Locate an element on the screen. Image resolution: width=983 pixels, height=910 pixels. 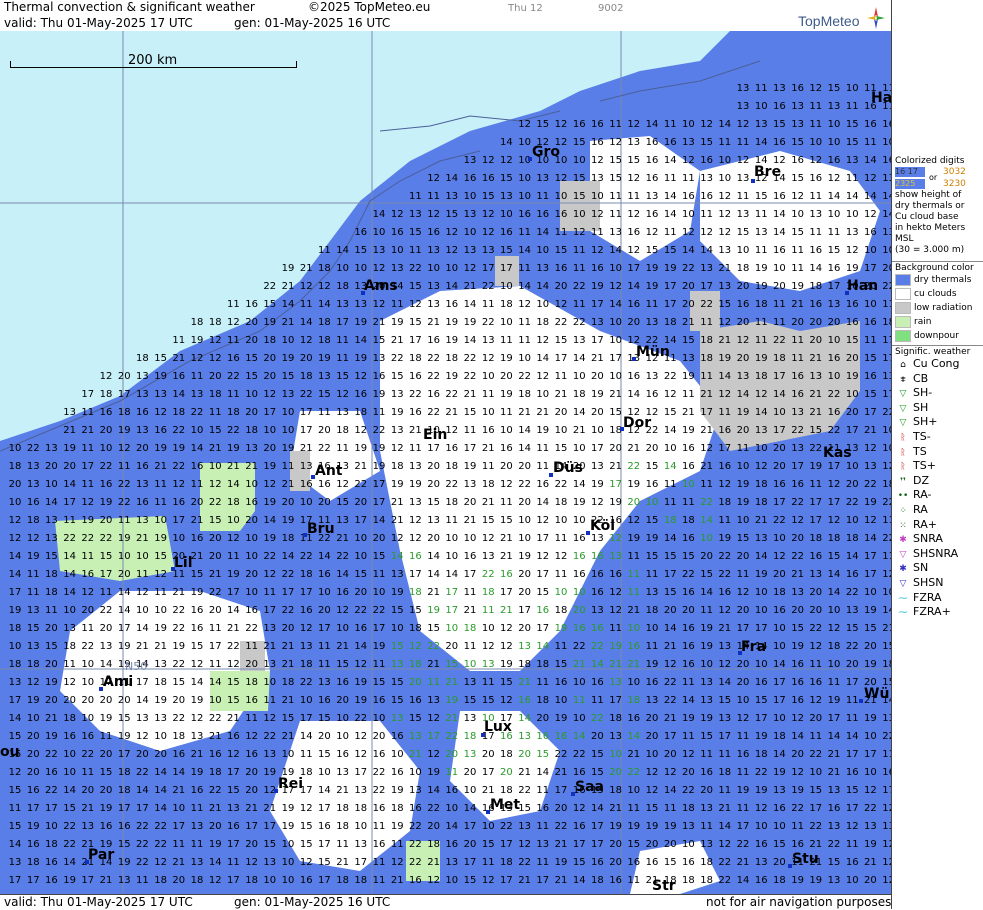
topmeteo-logo: TopMeteo is located at coordinates (842, 18).